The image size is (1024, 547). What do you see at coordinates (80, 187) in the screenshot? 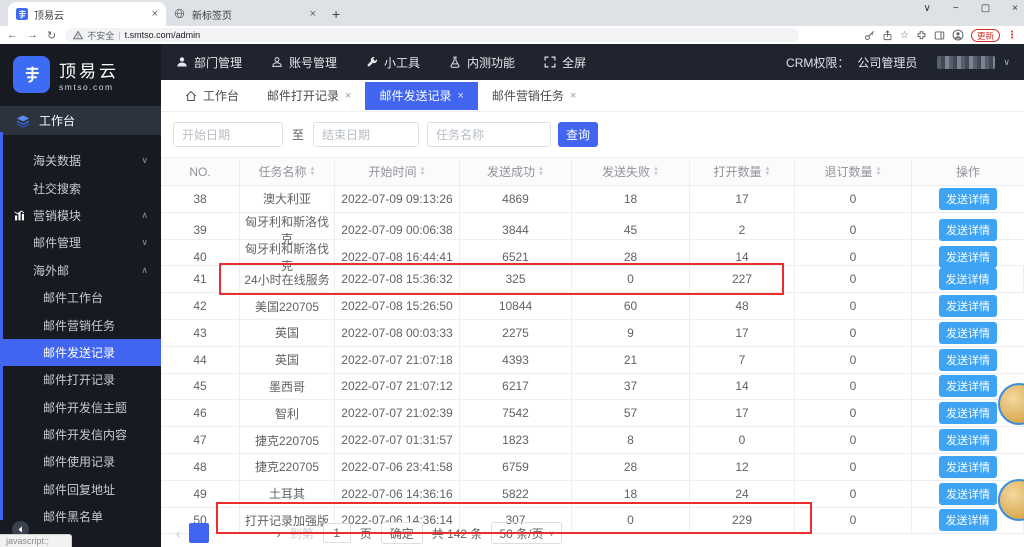
I see `sidebar-menu-item: 社交搜索` at bounding box center [80, 187].